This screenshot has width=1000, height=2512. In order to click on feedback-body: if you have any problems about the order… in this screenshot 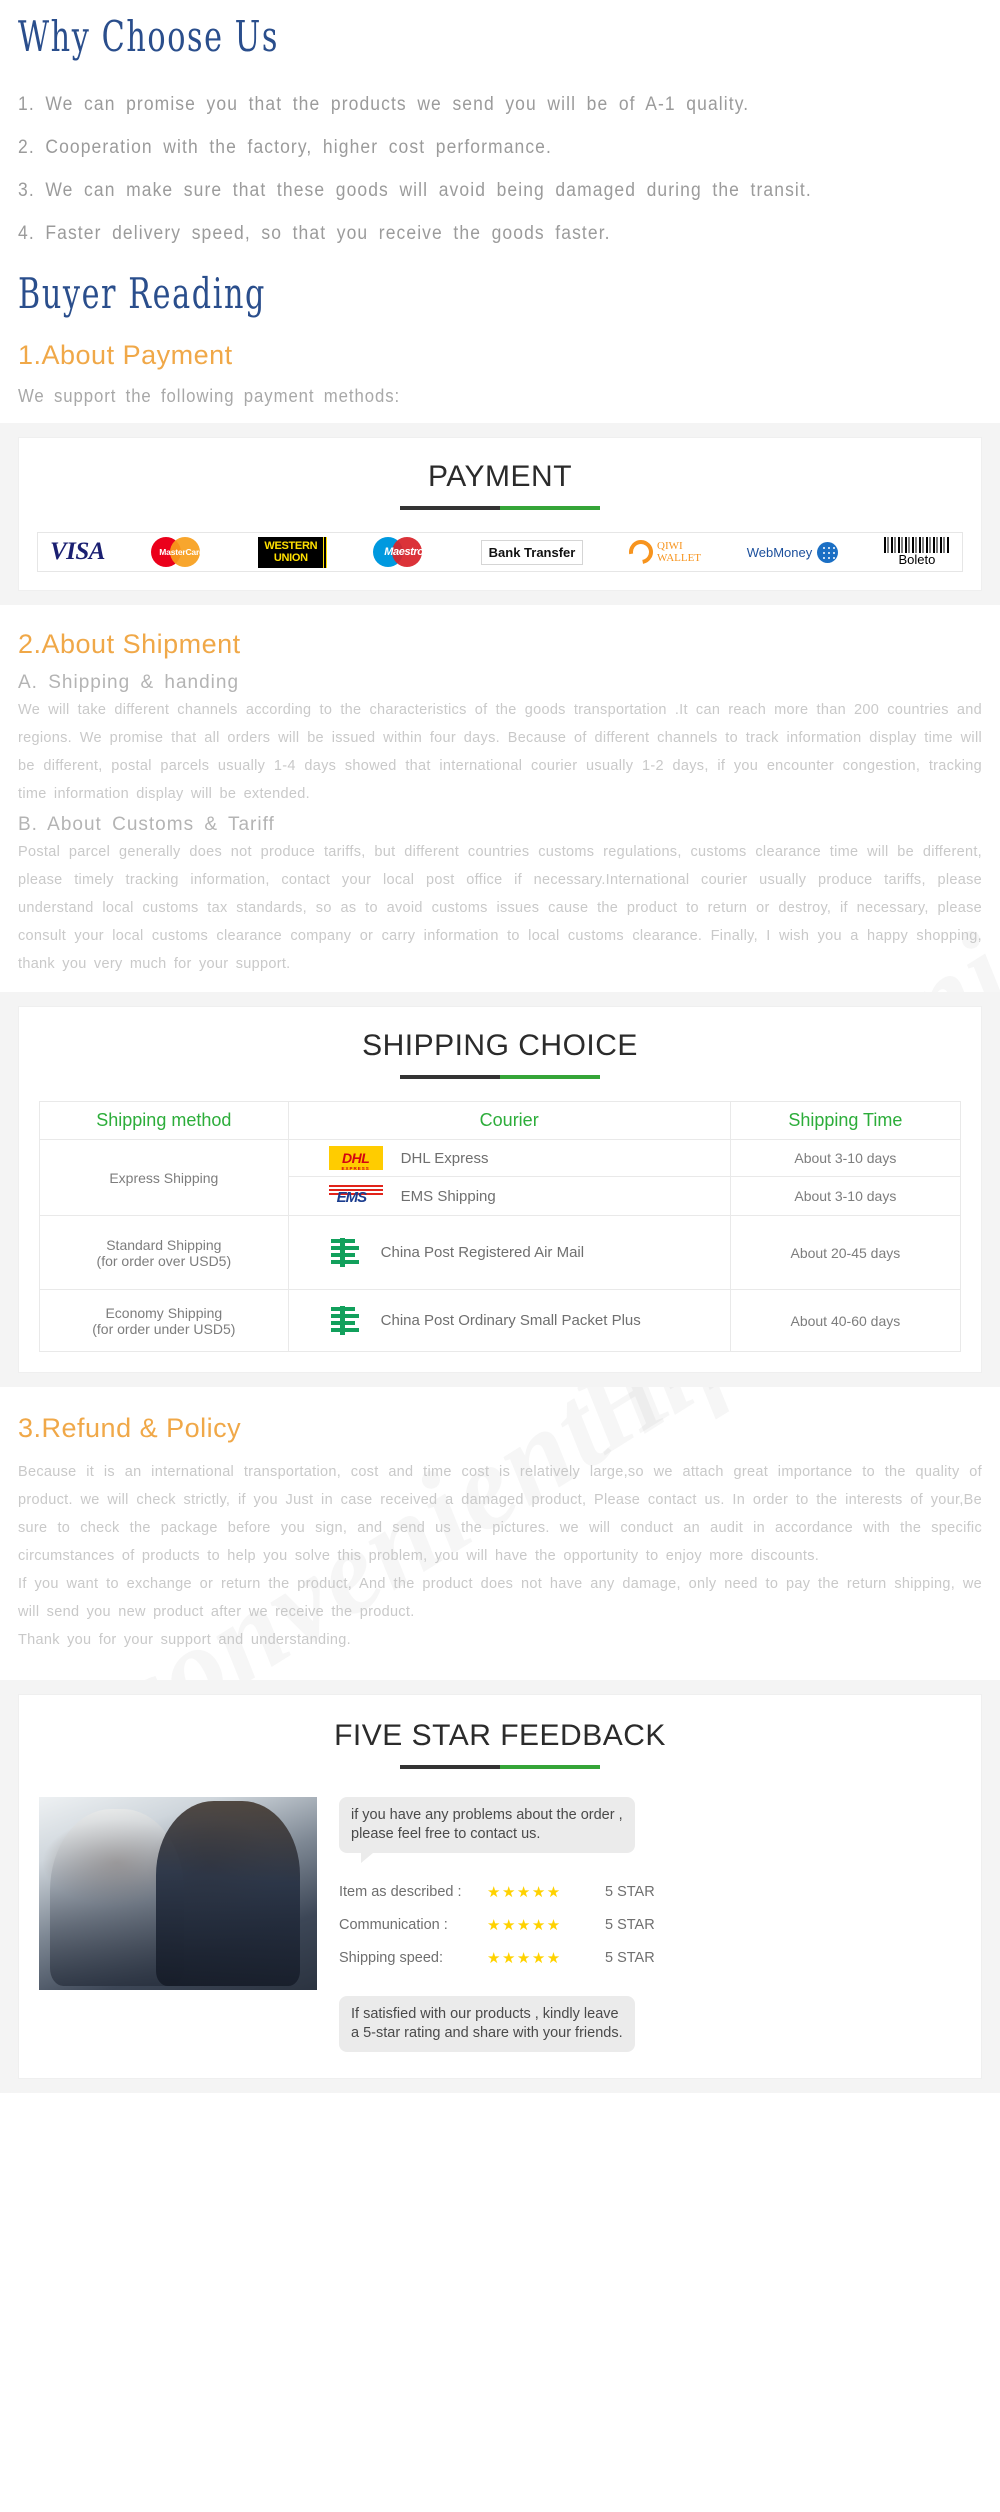, I will do `click(500, 1934)`.